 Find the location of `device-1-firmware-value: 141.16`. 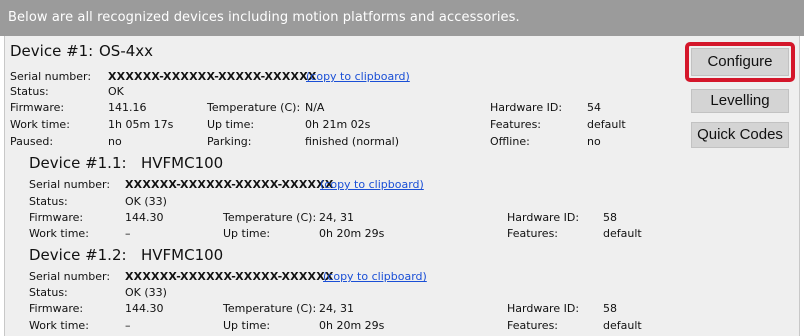

device-1-firmware-value: 141.16 is located at coordinates (127, 107).